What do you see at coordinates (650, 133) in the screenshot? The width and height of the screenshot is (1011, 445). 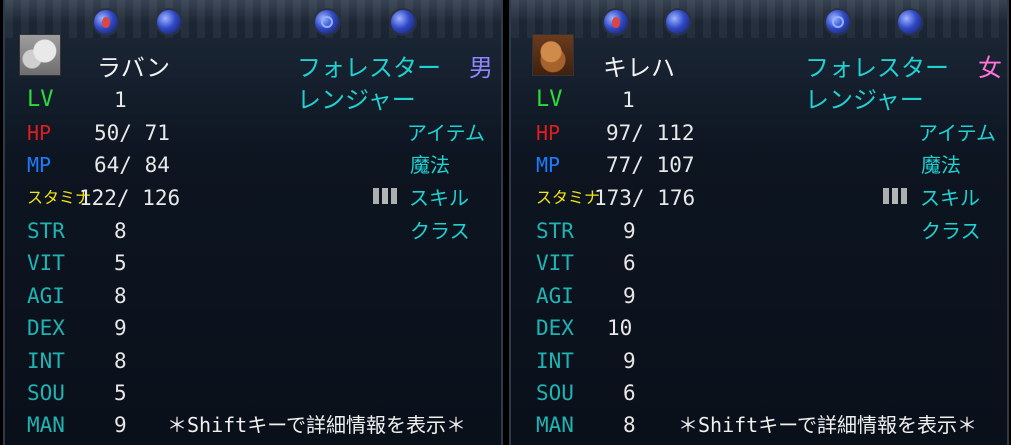 I see `hp-value: 97/ 112` at bounding box center [650, 133].